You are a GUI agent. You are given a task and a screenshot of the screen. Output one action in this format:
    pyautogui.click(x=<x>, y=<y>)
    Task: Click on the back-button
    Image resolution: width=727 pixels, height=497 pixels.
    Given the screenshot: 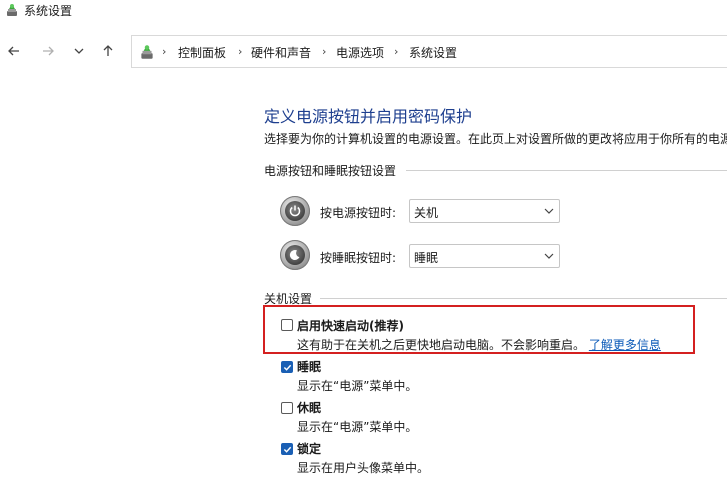 What is the action you would take?
    pyautogui.click(x=14, y=51)
    